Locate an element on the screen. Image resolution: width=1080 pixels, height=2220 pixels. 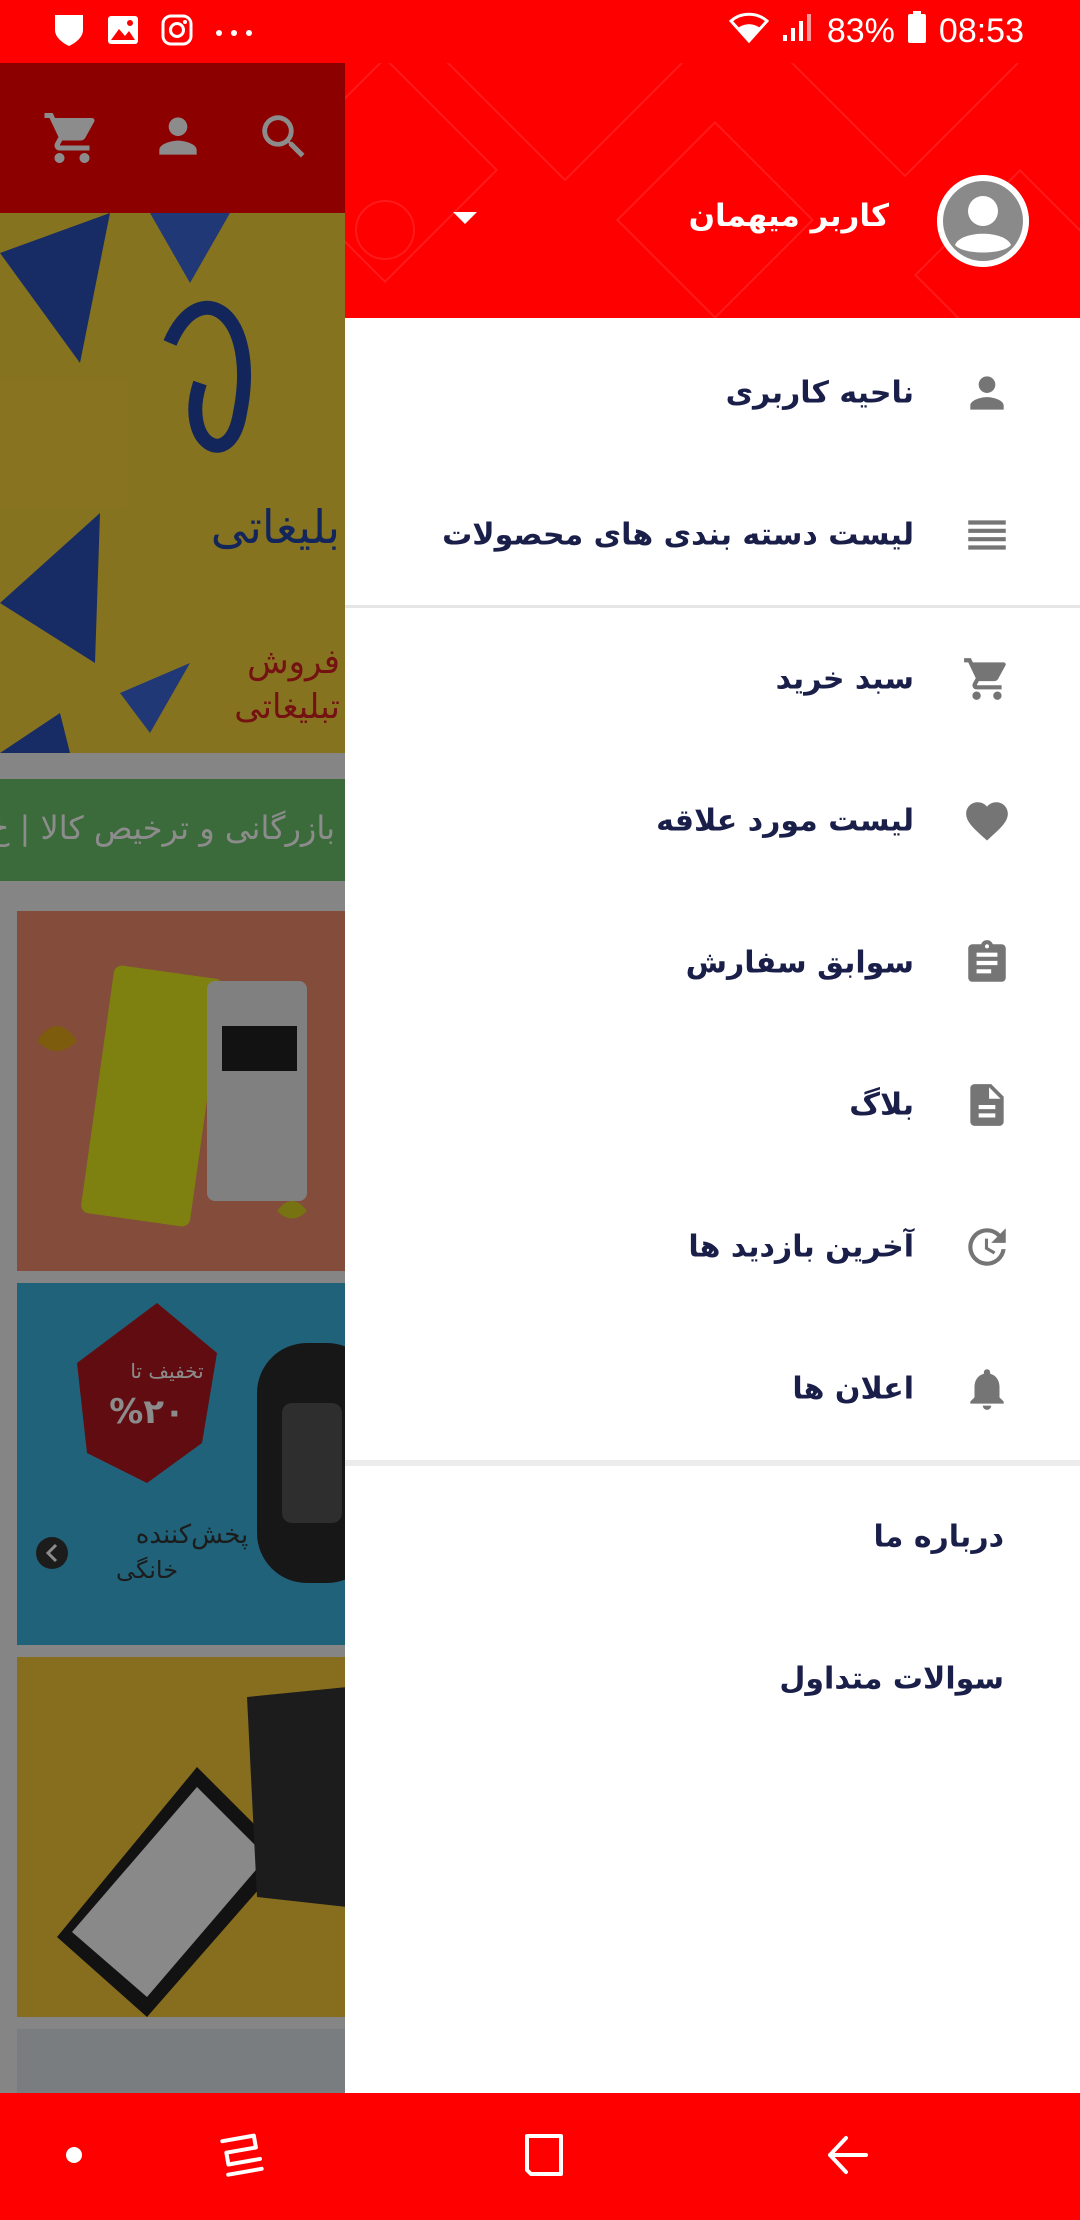
menu-item-label: بلاگ is located at coordinates (881, 1105).